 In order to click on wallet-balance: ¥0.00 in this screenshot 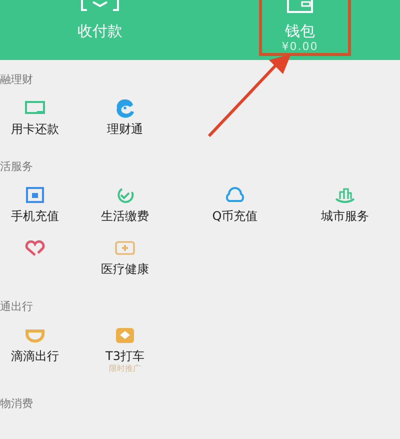, I will do `click(300, 46)`.